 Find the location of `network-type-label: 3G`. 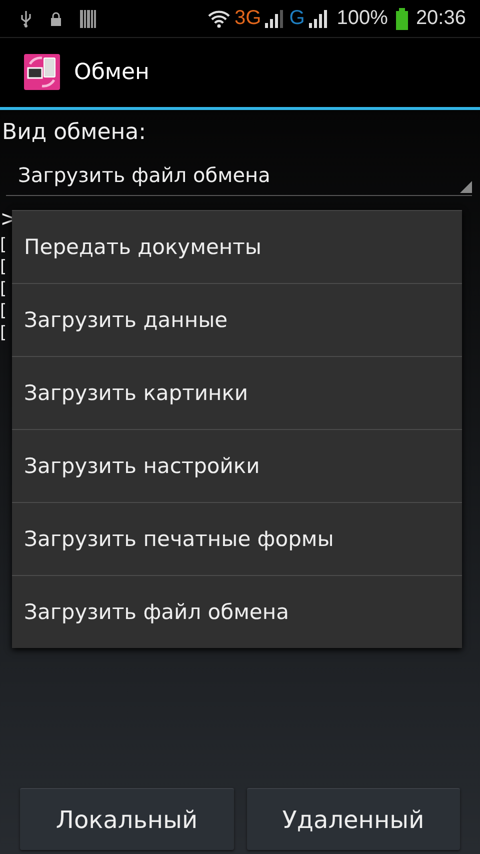

network-type-label: 3G is located at coordinates (248, 18).